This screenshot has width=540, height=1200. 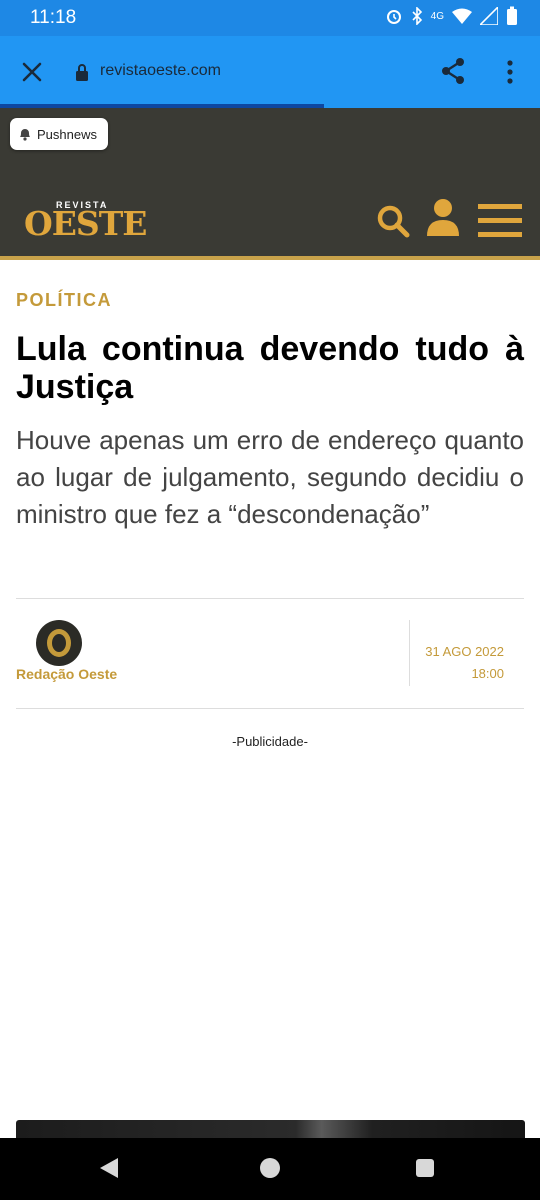 What do you see at coordinates (270, 368) in the screenshot?
I see `article-title: Lula continua devendo tudo à Justiça` at bounding box center [270, 368].